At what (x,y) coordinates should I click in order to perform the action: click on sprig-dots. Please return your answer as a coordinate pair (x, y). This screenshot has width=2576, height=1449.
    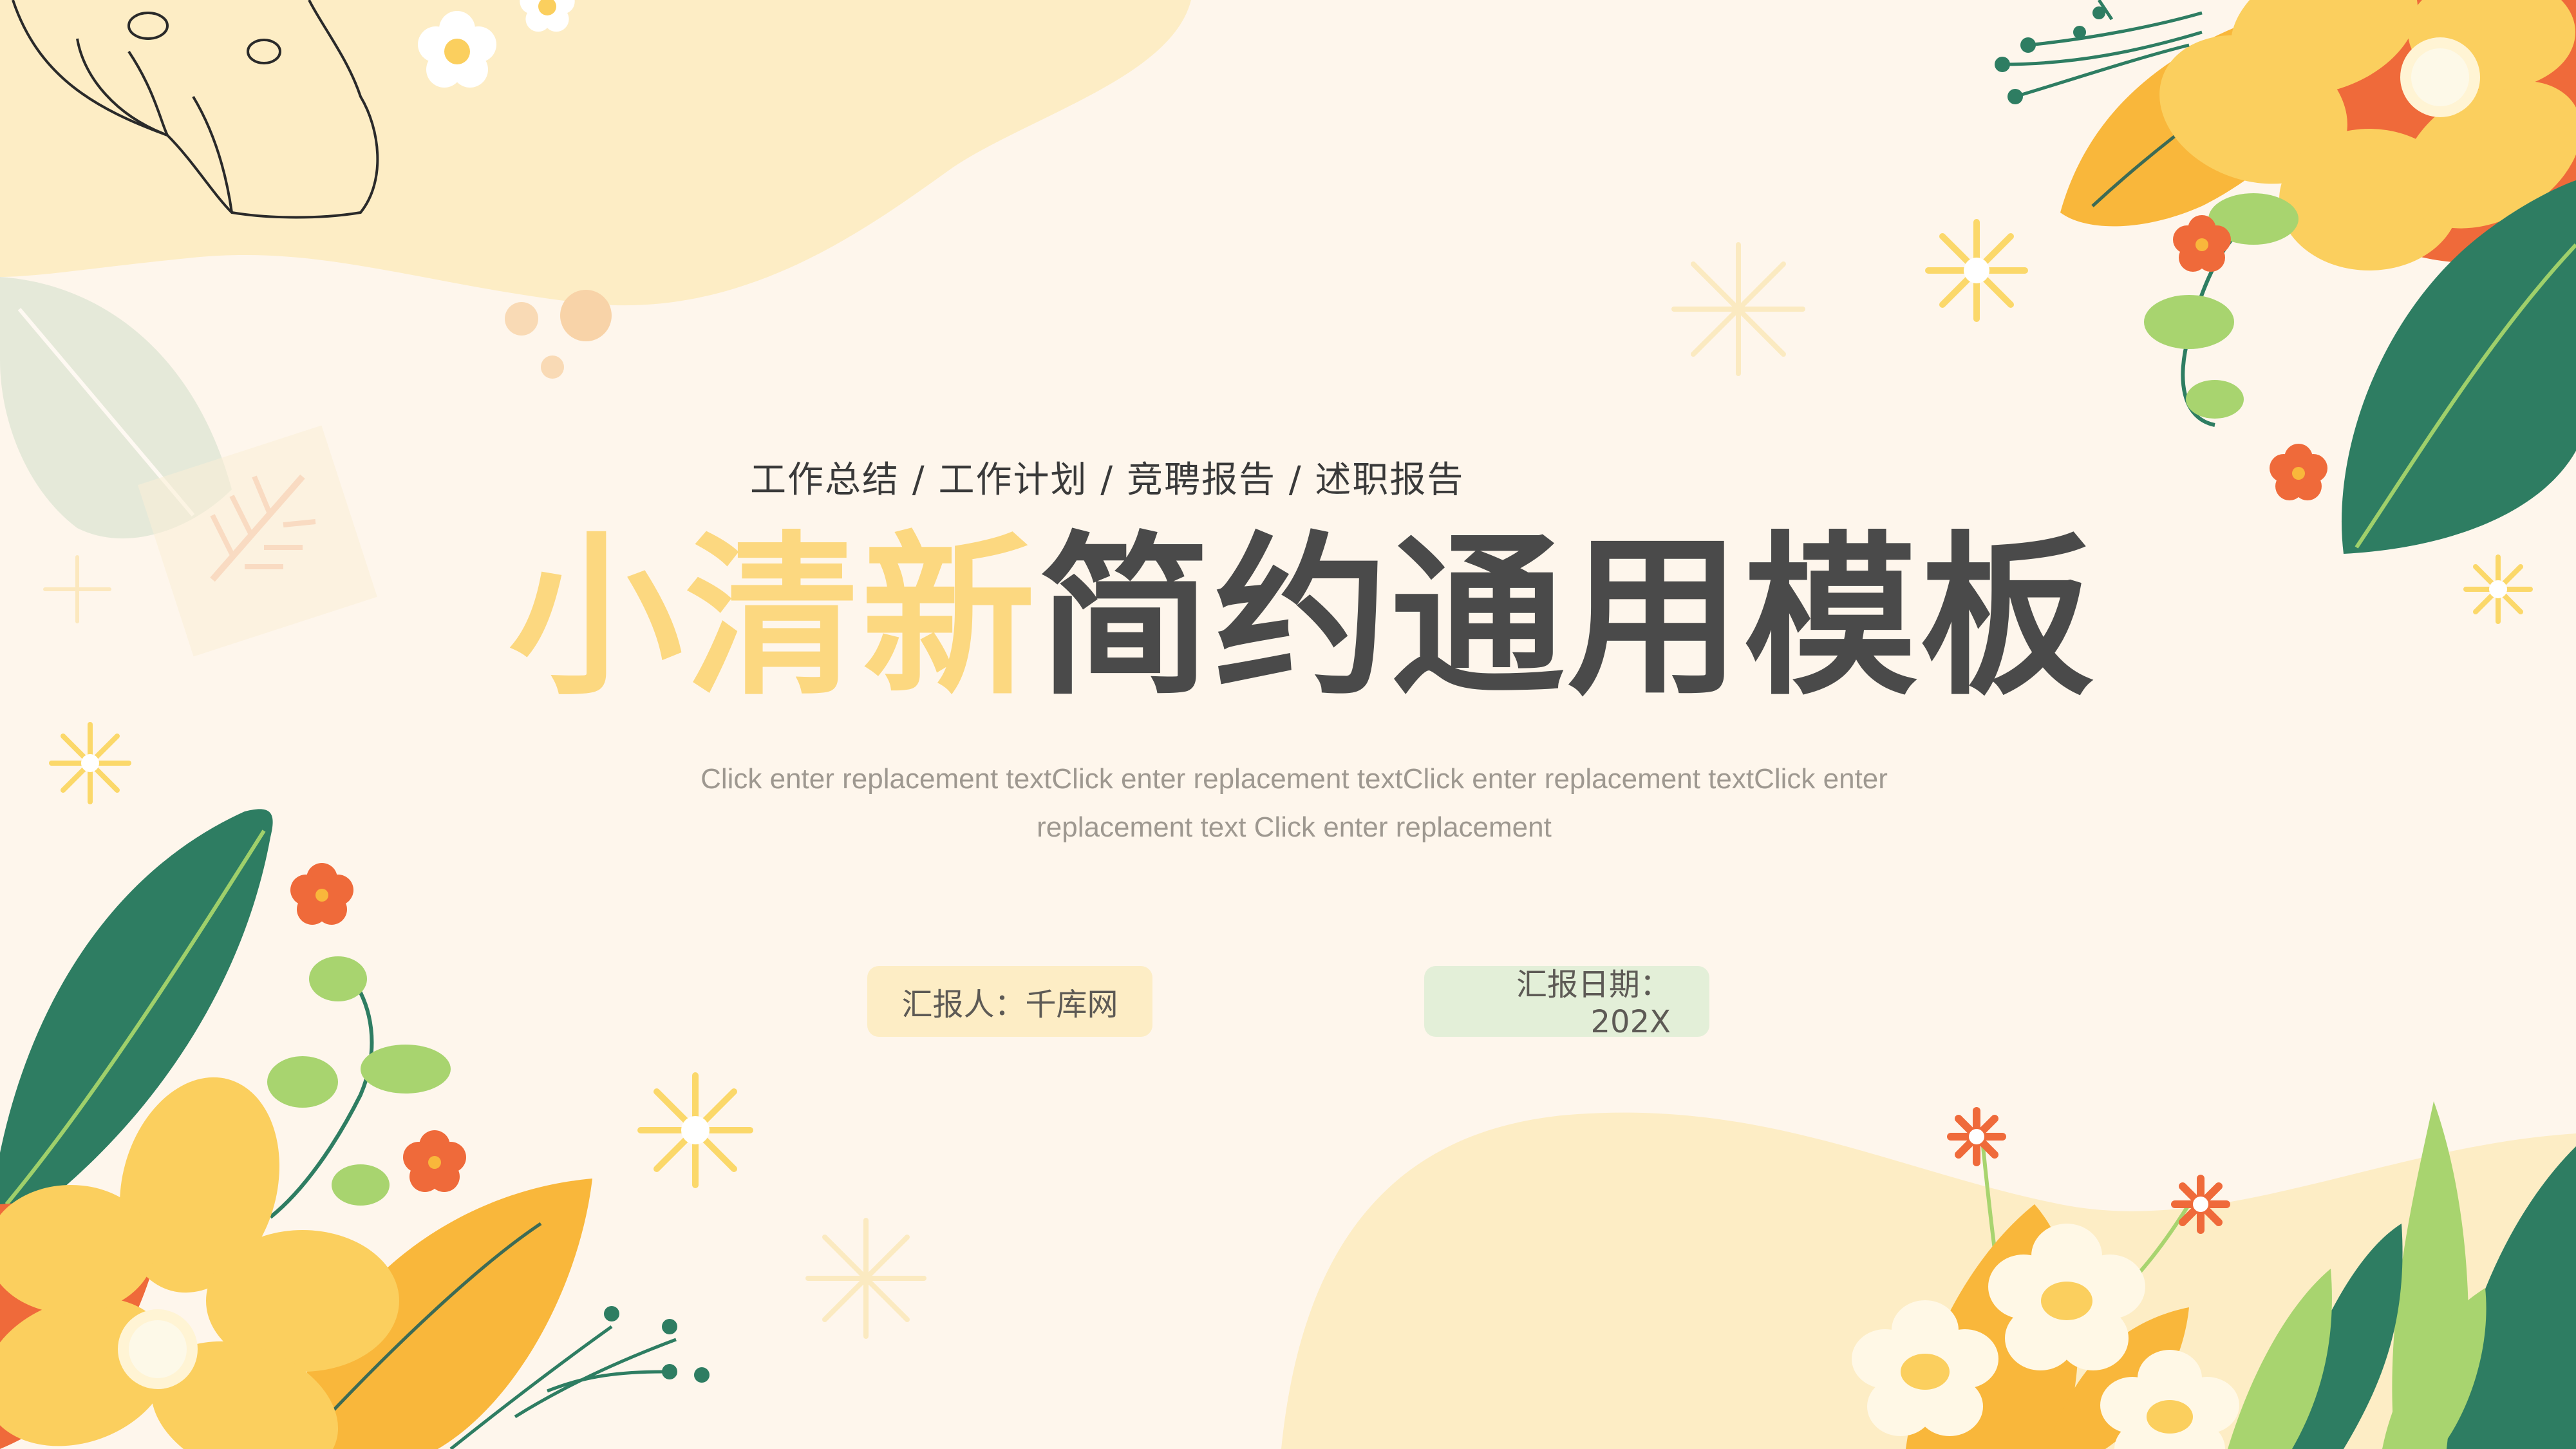
    Looking at the image, I should click on (2050, 55).